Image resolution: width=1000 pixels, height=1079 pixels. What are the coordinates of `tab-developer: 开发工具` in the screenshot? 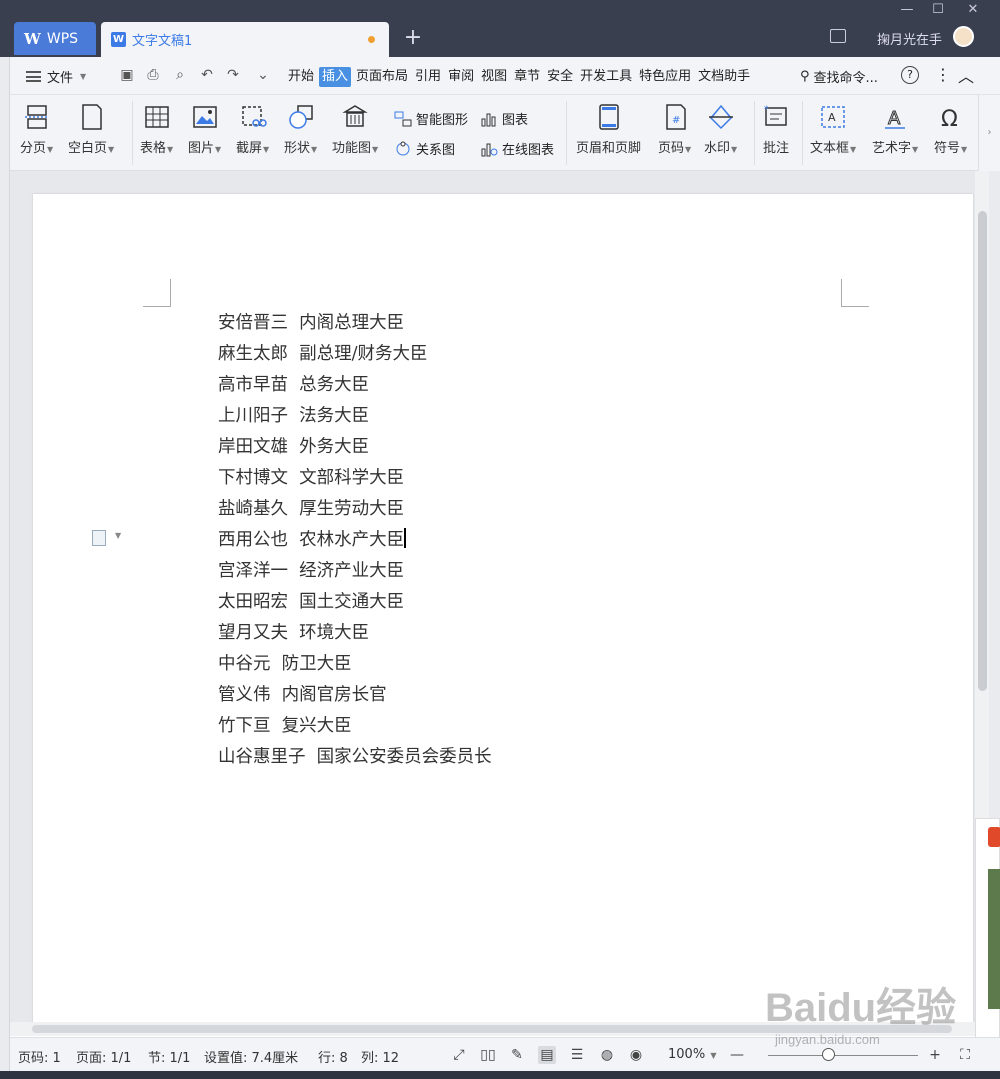 It's located at (606, 77).